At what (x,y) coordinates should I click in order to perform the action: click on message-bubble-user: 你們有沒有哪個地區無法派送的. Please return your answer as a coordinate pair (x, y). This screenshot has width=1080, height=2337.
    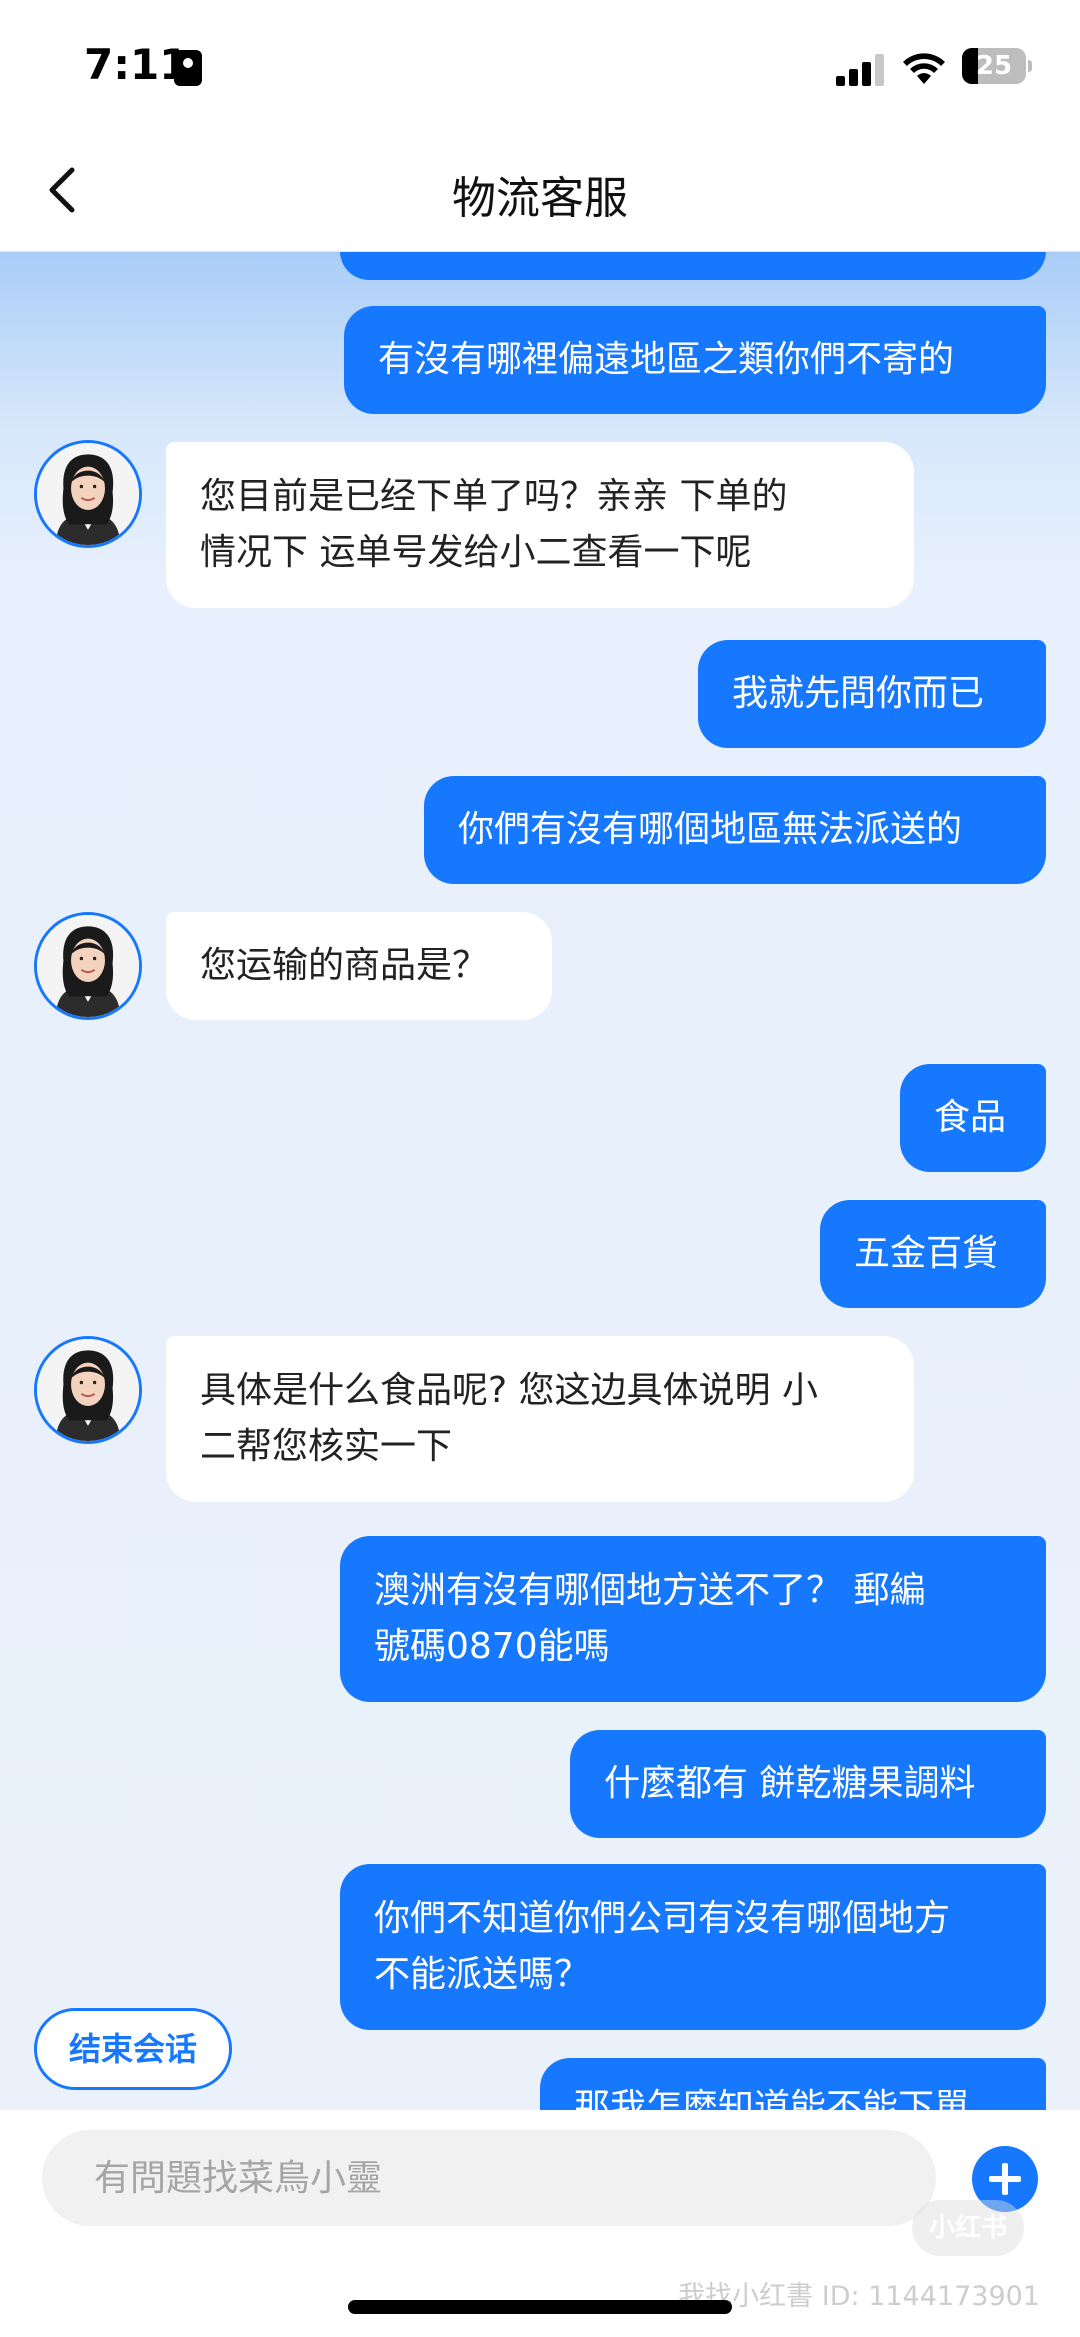
    Looking at the image, I should click on (735, 830).